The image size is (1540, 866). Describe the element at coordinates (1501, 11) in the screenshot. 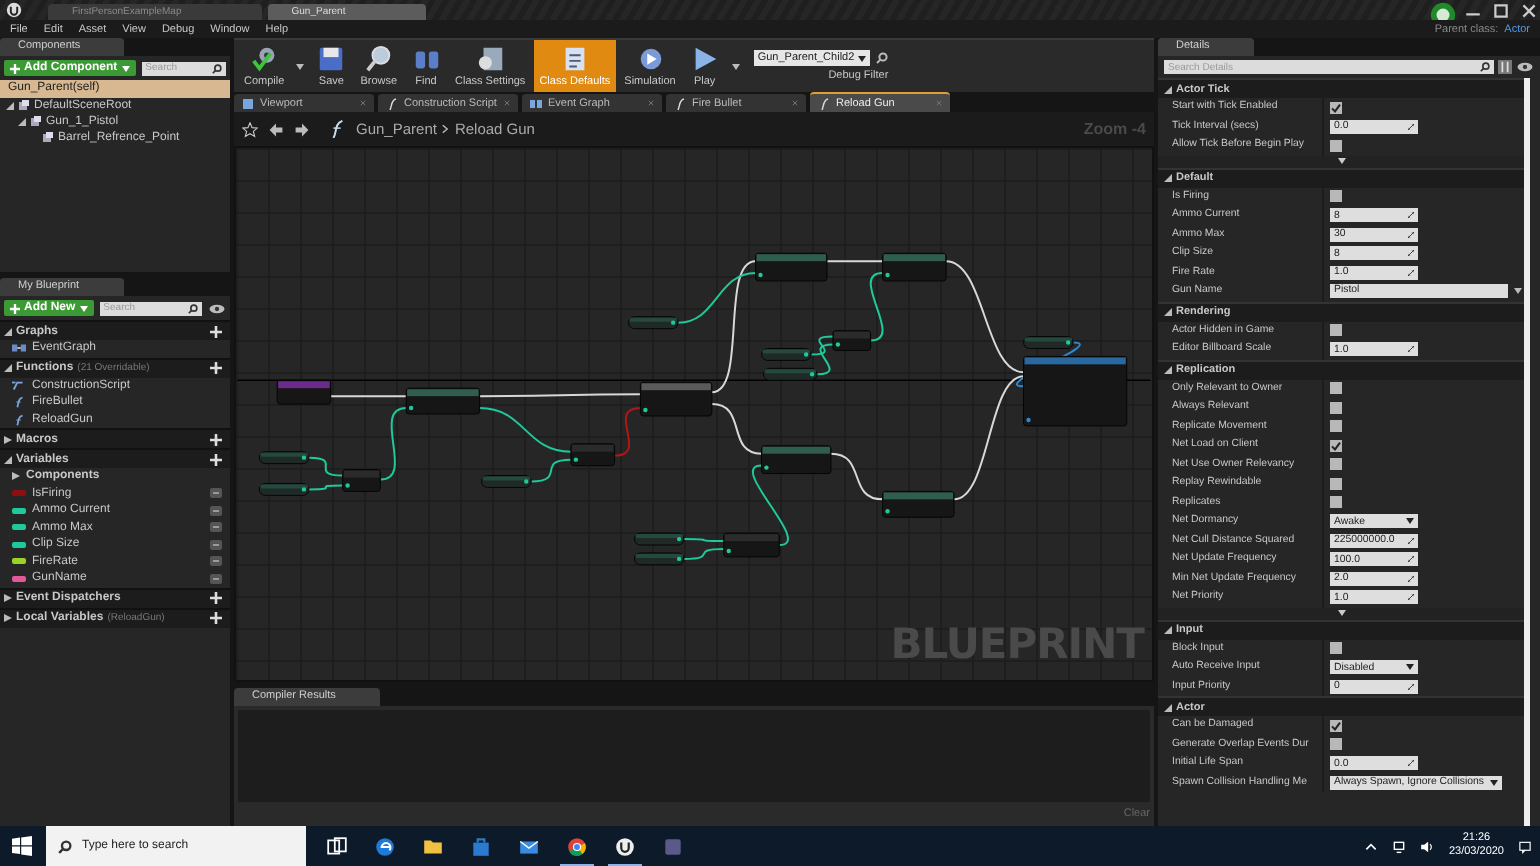

I see `maximize-icon` at that location.